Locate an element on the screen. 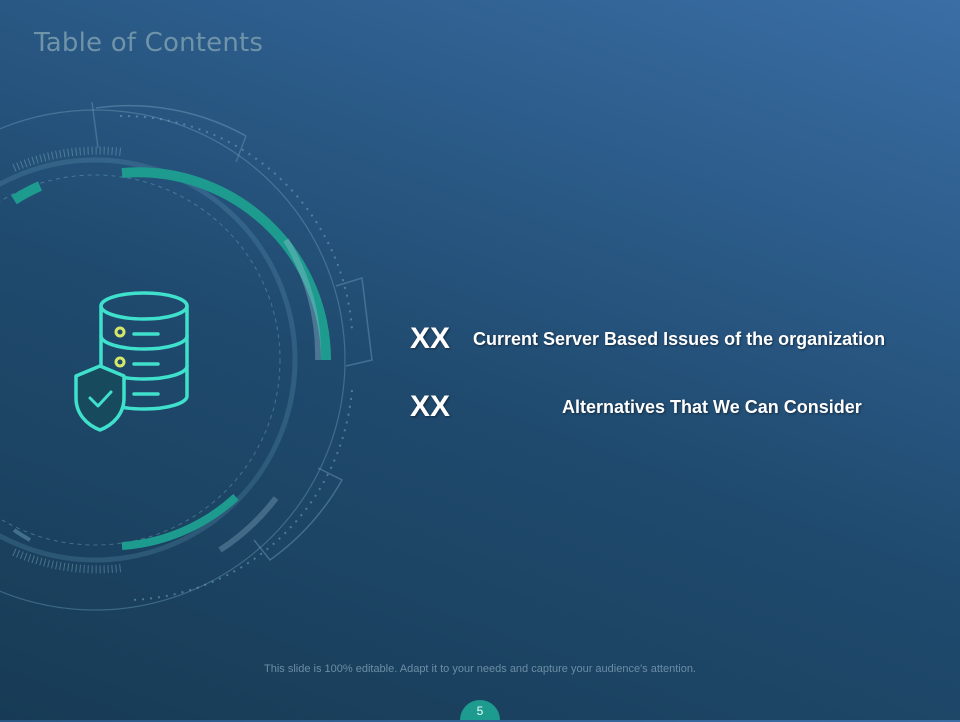 The image size is (960, 722). toc-item-label: Alternatives That We Can Consider is located at coordinates (712, 407).